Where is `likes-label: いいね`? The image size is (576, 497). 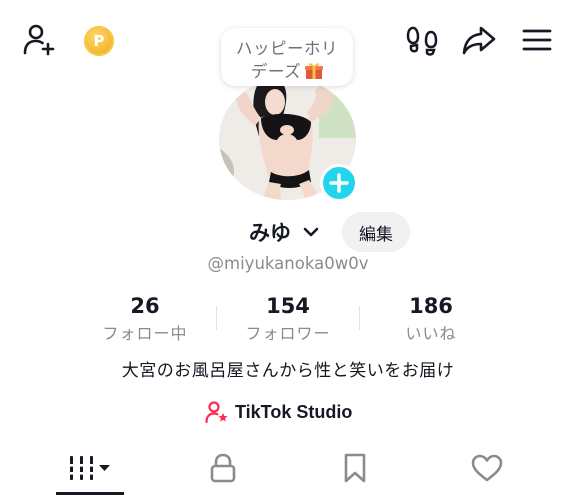 likes-label: いいね is located at coordinates (431, 333).